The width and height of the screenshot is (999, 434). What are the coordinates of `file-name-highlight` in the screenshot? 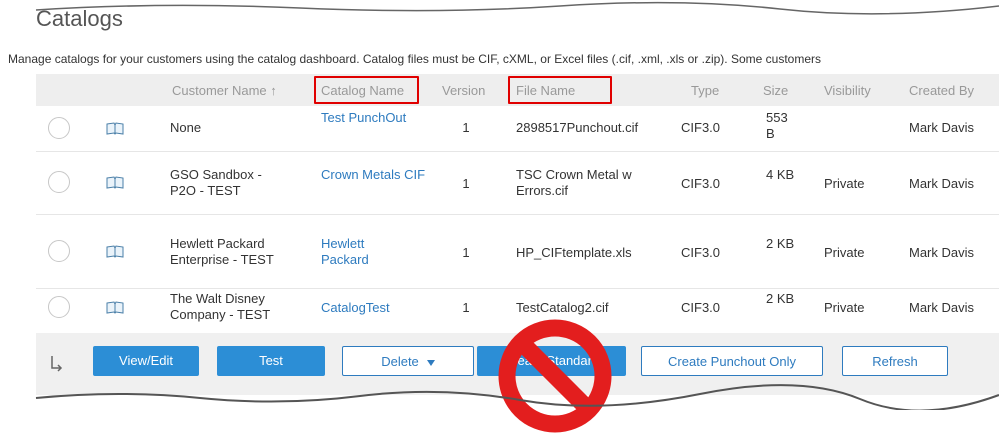 It's located at (560, 90).